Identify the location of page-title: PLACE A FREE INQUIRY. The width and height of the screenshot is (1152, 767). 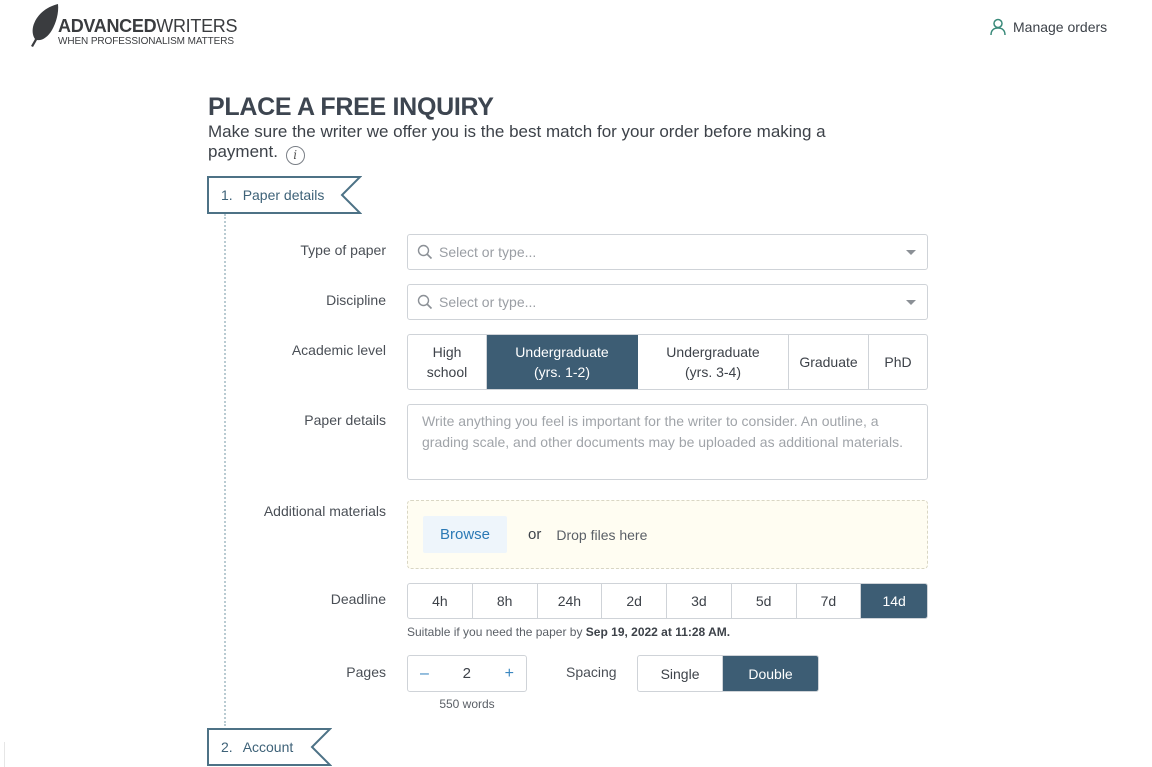
(351, 107).